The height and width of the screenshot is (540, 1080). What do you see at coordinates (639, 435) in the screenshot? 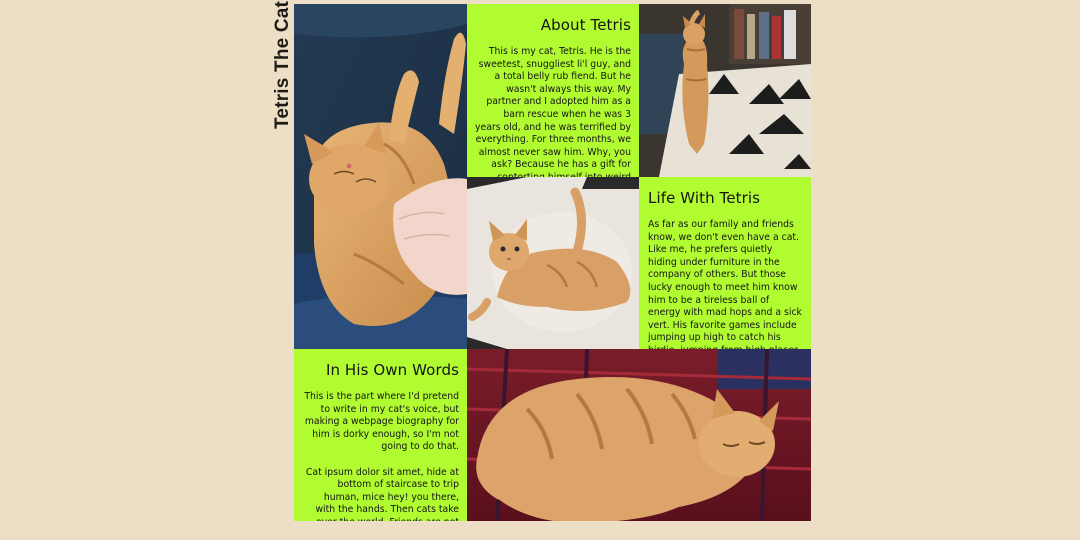
I see `cat-sleeping-photo` at bounding box center [639, 435].